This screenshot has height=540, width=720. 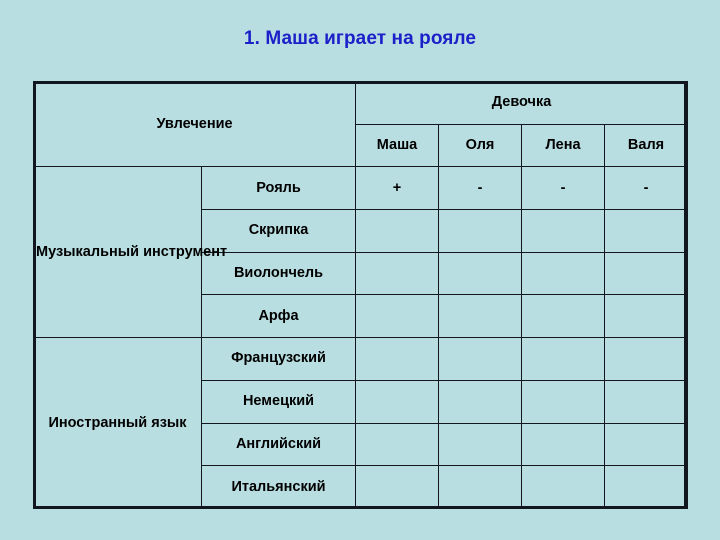 I want to click on header-name-lena: Лена, so click(x=563, y=145).